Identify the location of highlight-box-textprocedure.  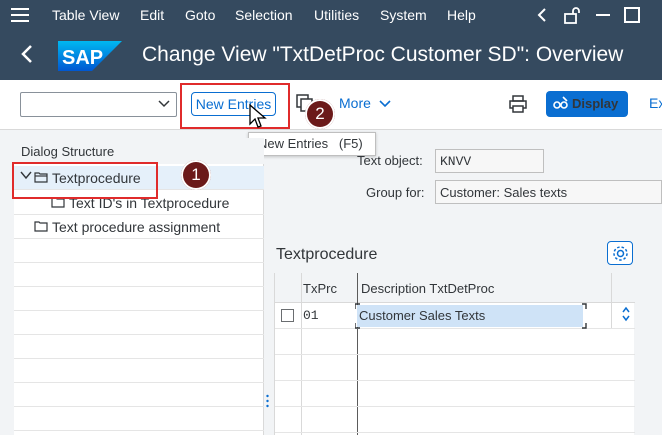
(85, 180).